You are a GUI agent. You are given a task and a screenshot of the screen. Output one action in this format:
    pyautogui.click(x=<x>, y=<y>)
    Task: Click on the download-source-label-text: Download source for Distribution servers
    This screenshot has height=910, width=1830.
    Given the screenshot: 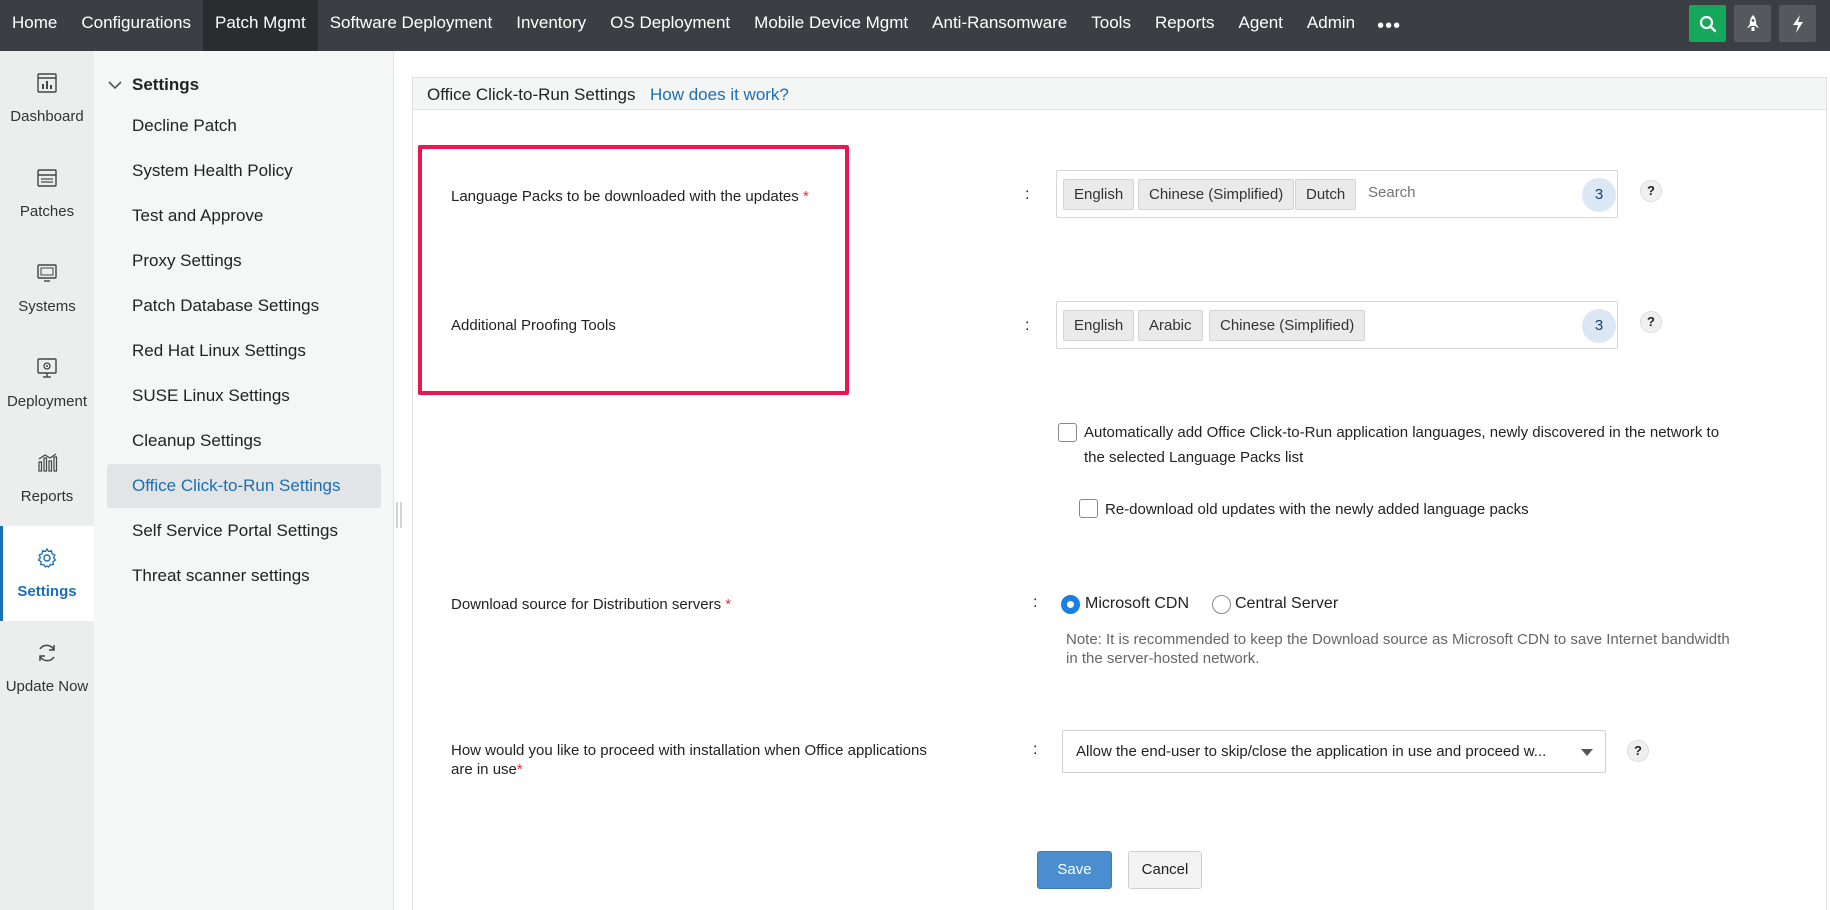 What is the action you would take?
    pyautogui.click(x=586, y=604)
    